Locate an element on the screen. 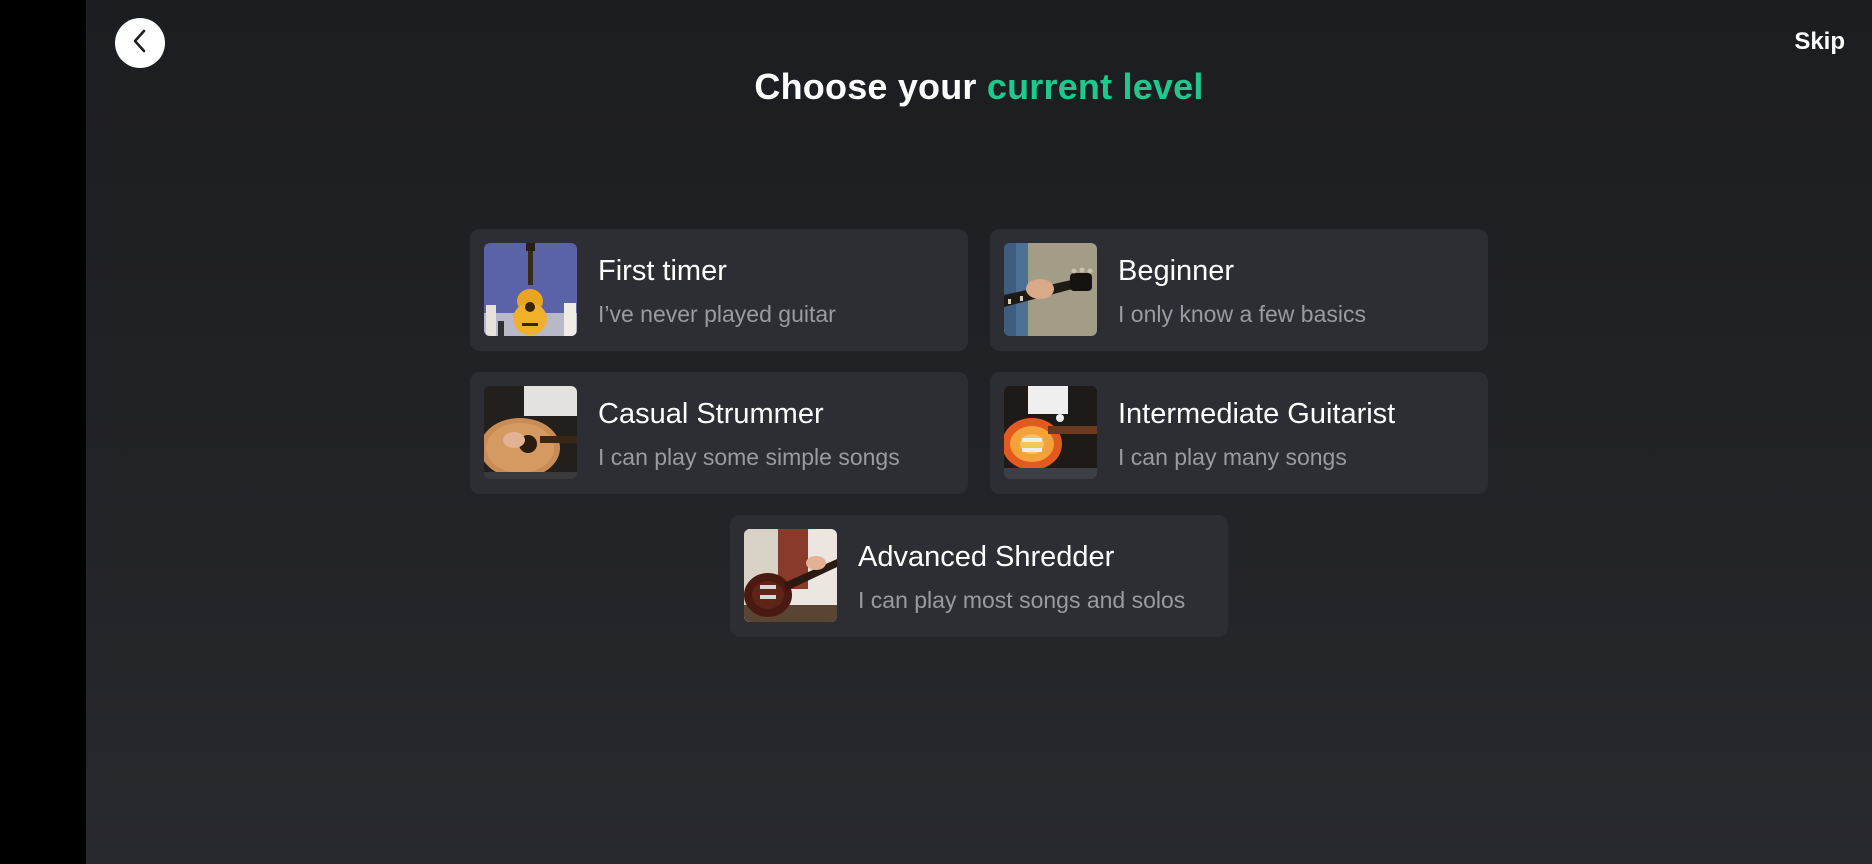 The height and width of the screenshot is (864, 1872). level-thumbnail-first-timer is located at coordinates (530, 289).